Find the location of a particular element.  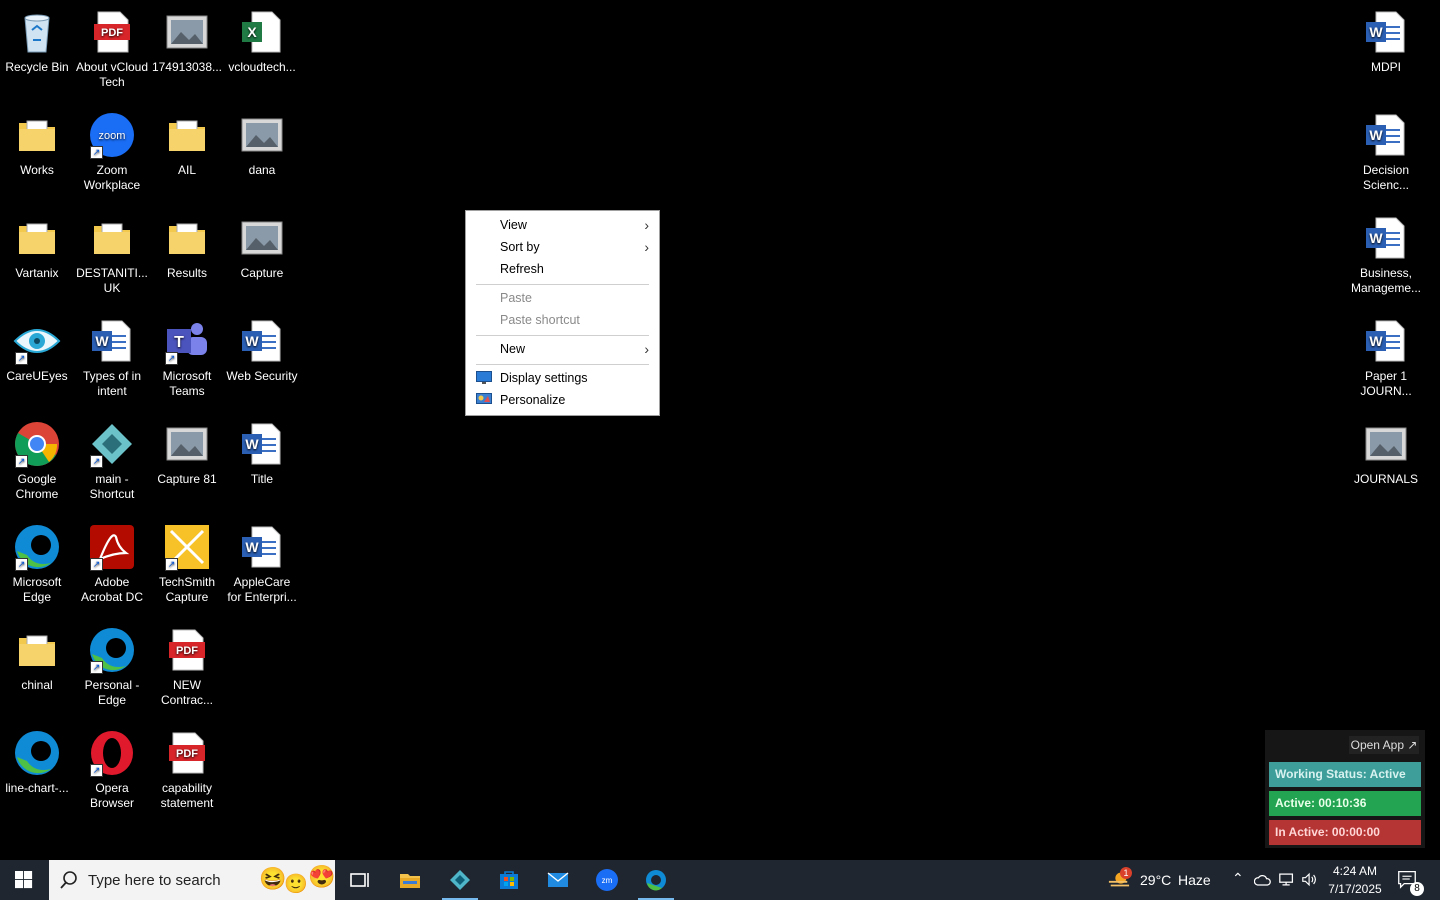

menu-item-label: View is located at coordinates (513, 225).